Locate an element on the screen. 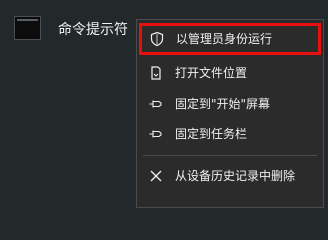  menu-item-label: 打开文件位置 is located at coordinates (211, 73).